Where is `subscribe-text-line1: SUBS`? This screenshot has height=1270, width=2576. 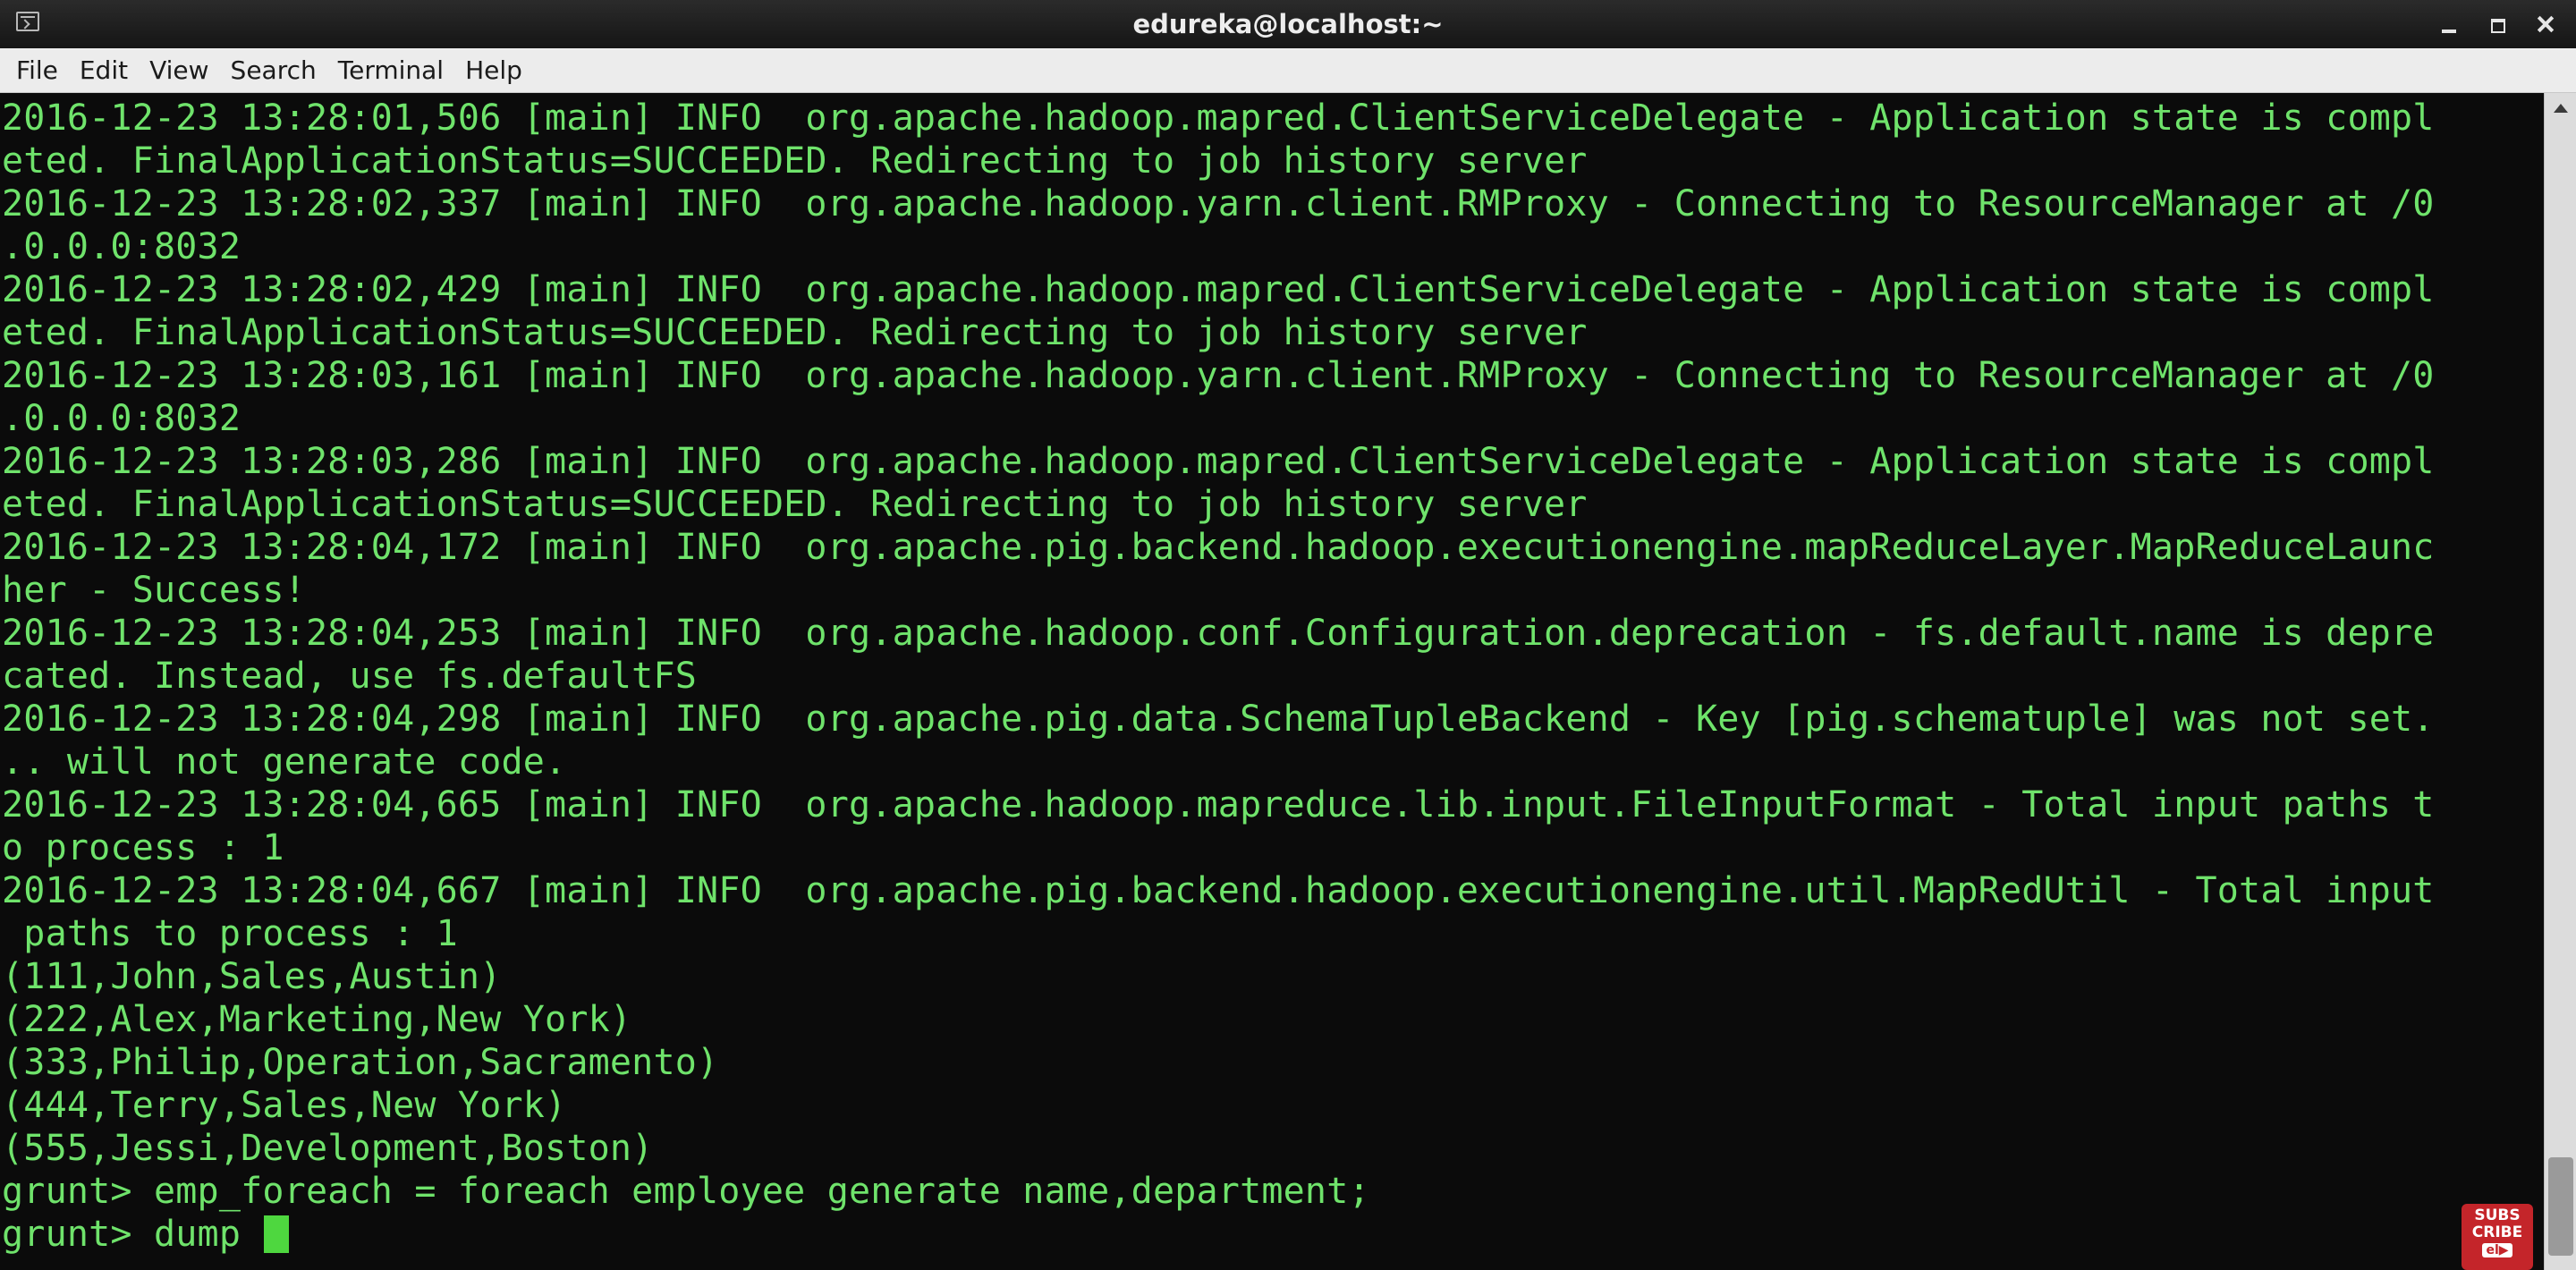
subscribe-text-line1: SUBS is located at coordinates (2497, 1215).